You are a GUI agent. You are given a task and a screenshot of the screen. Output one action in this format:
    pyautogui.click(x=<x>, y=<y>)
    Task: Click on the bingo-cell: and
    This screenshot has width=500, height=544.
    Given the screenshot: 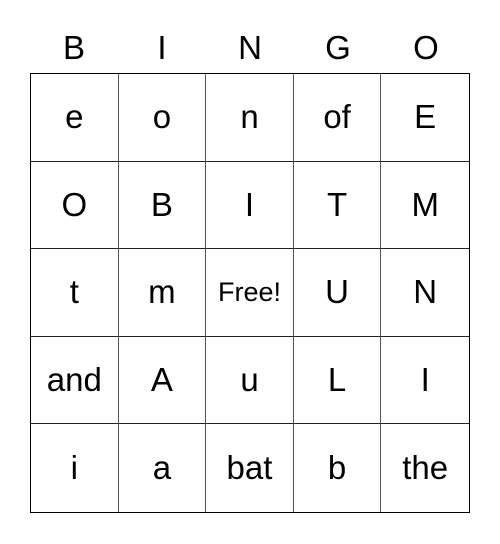 What is the action you would take?
    pyautogui.click(x=75, y=380)
    